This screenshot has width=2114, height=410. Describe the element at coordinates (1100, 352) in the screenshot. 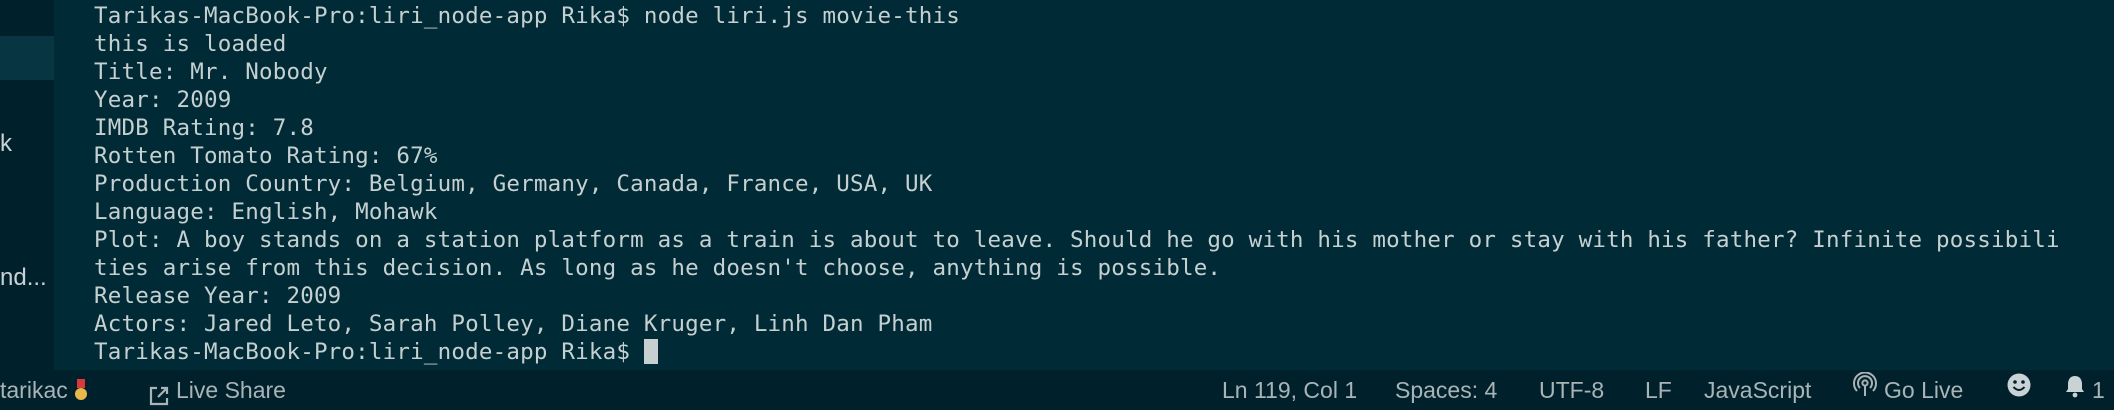

I see `terminal-prompt-line: Tarikas-MacBook-Pro:liri_node-app Rika$` at that location.